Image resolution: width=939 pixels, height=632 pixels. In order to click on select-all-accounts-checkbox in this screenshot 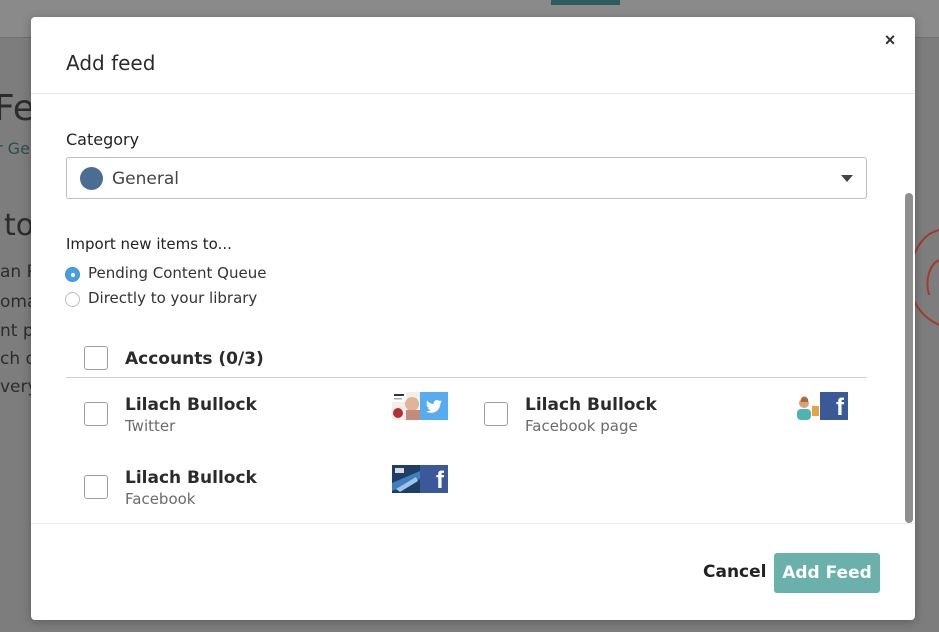, I will do `click(96, 358)`.